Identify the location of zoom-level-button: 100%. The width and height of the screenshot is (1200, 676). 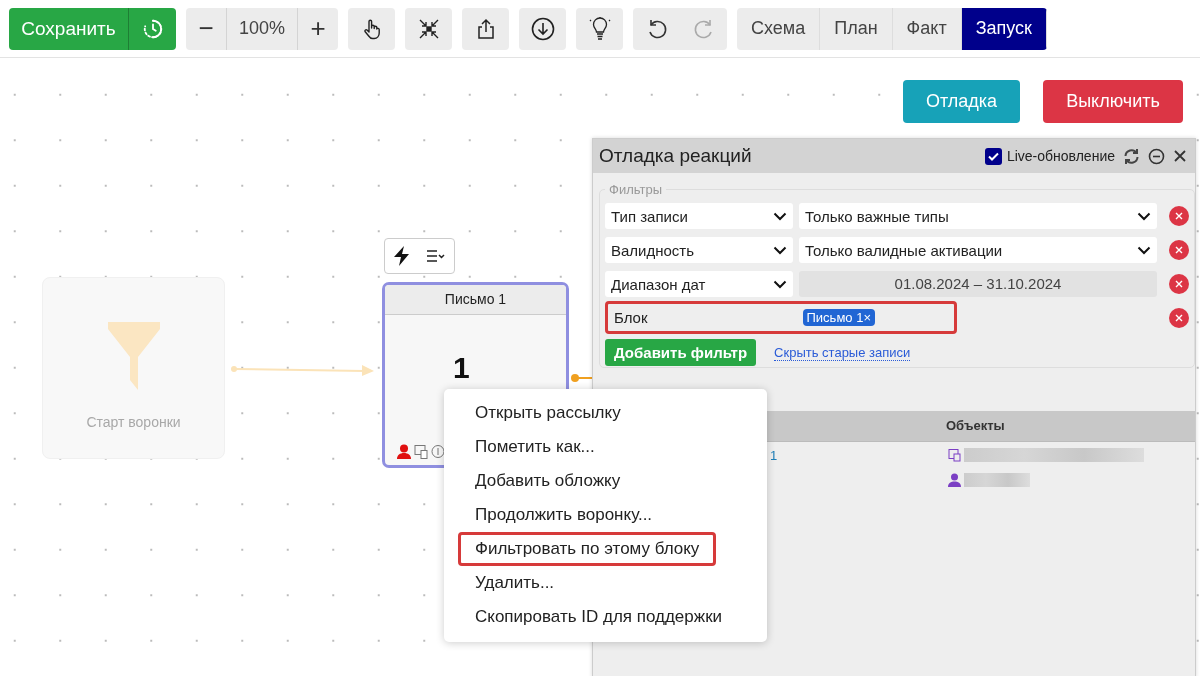
(262, 28).